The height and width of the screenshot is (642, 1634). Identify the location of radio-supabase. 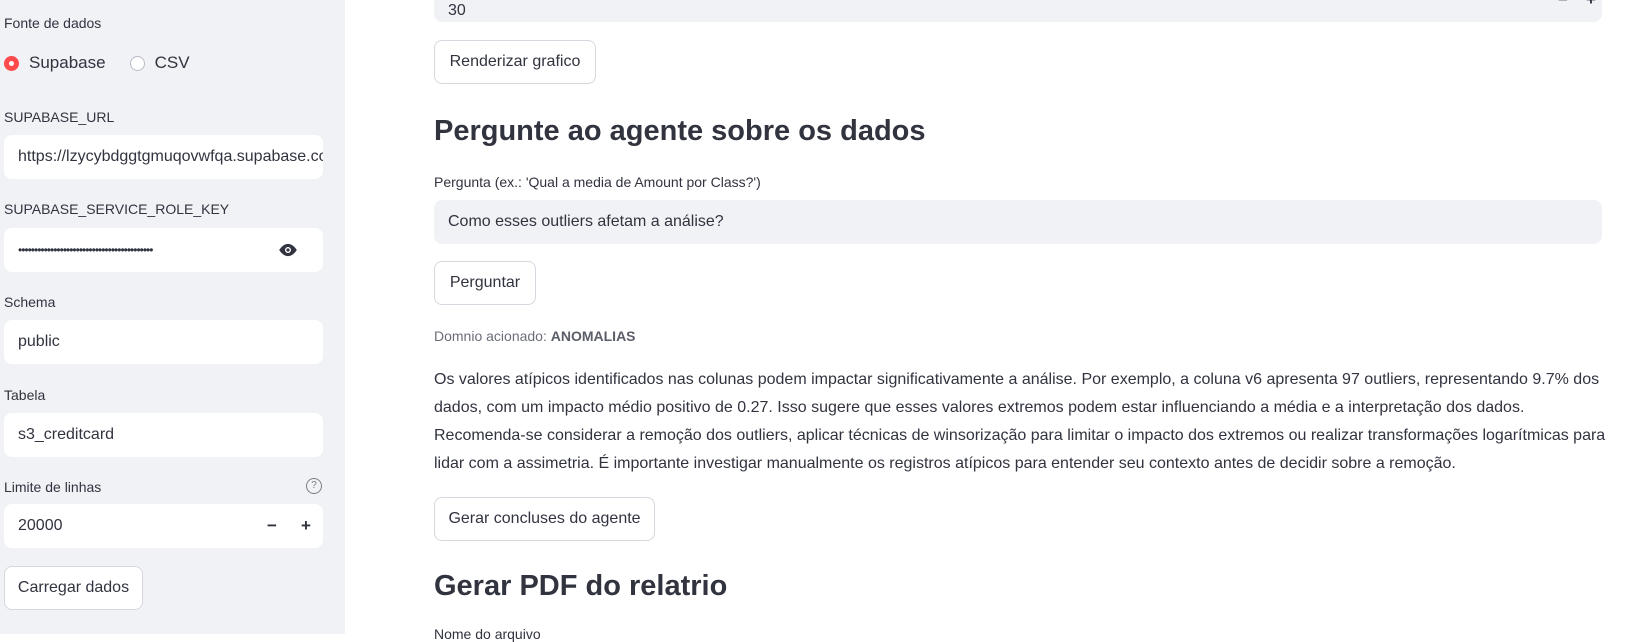
(11, 63).